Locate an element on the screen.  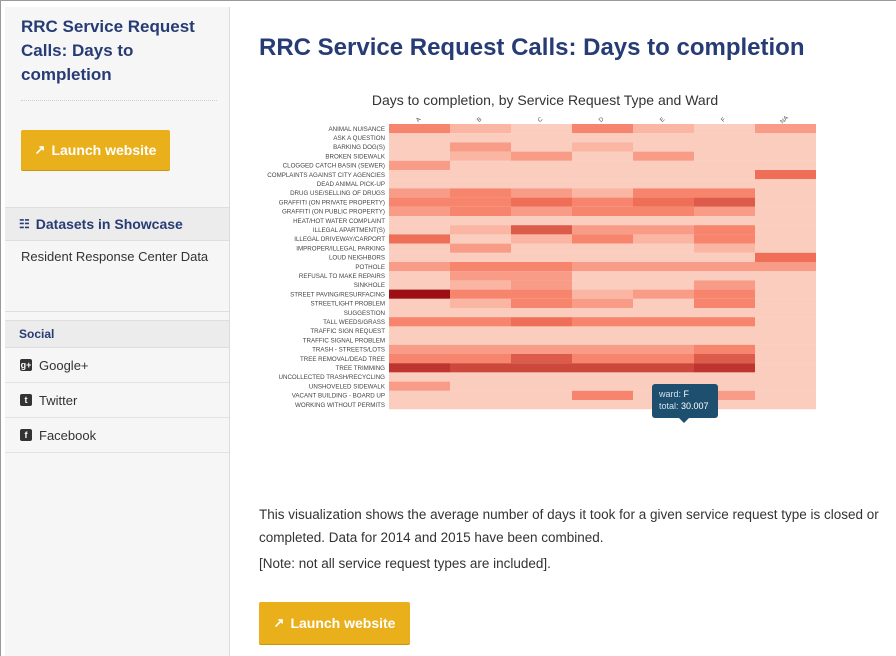
social-link-google-plus: g+ Google+ is located at coordinates (117, 365).